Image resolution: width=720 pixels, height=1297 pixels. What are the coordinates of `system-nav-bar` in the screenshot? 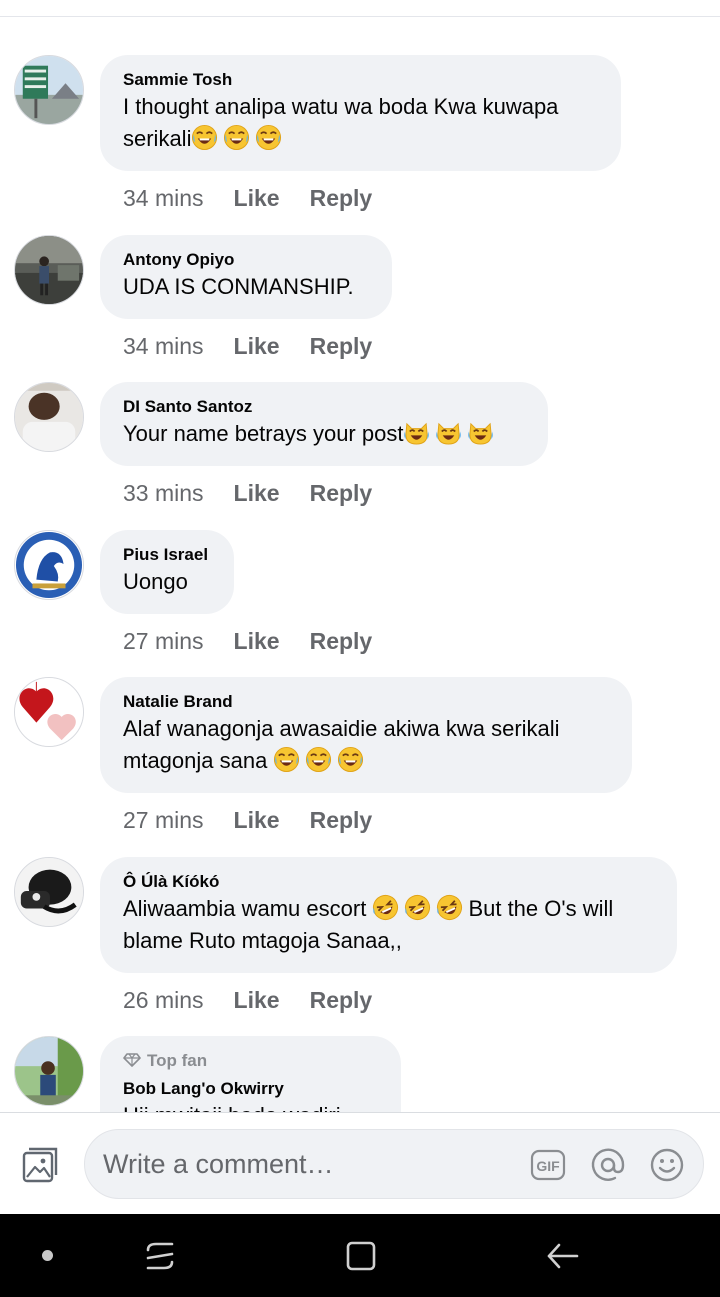 It's located at (360, 1255).